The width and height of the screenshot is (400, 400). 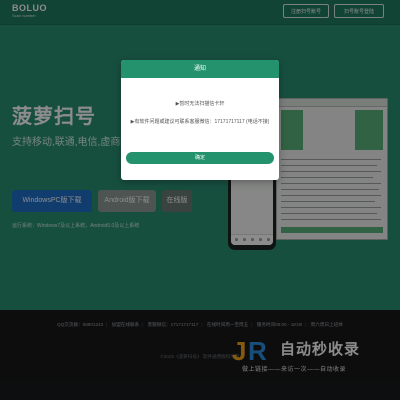 What do you see at coordinates (200, 104) in the screenshot?
I see `notice-line-1: ▶暂时无法扫描信卡轩` at bounding box center [200, 104].